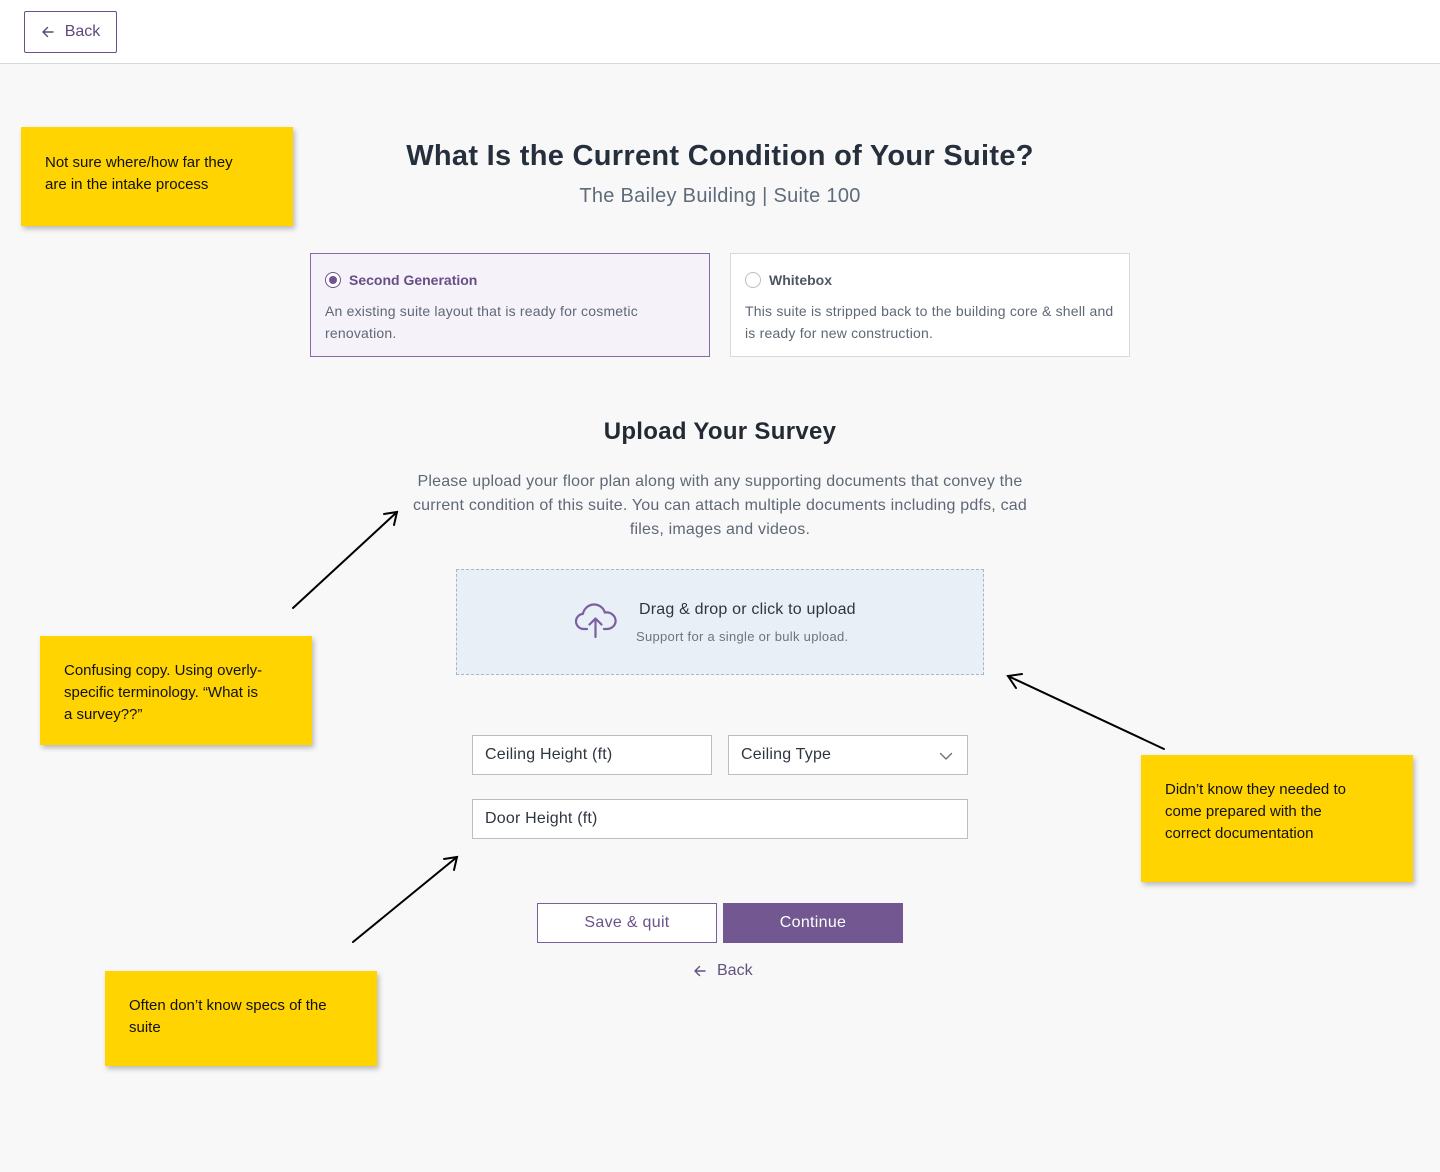 The width and height of the screenshot is (1440, 1172). Describe the element at coordinates (103, 714) in the screenshot. I see `sticky-note-text: a survey??”` at that location.